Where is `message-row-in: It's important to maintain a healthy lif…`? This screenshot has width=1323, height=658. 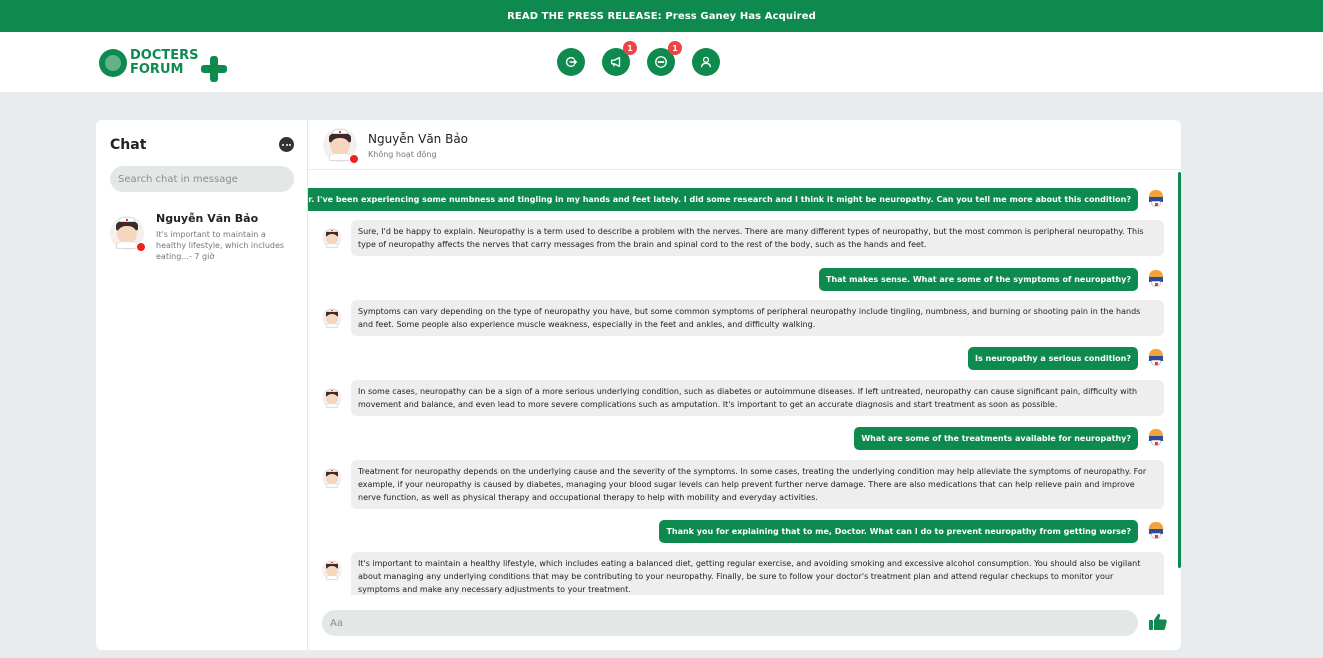
message-row-in: It's important to maintain a healthy lif… is located at coordinates (743, 573).